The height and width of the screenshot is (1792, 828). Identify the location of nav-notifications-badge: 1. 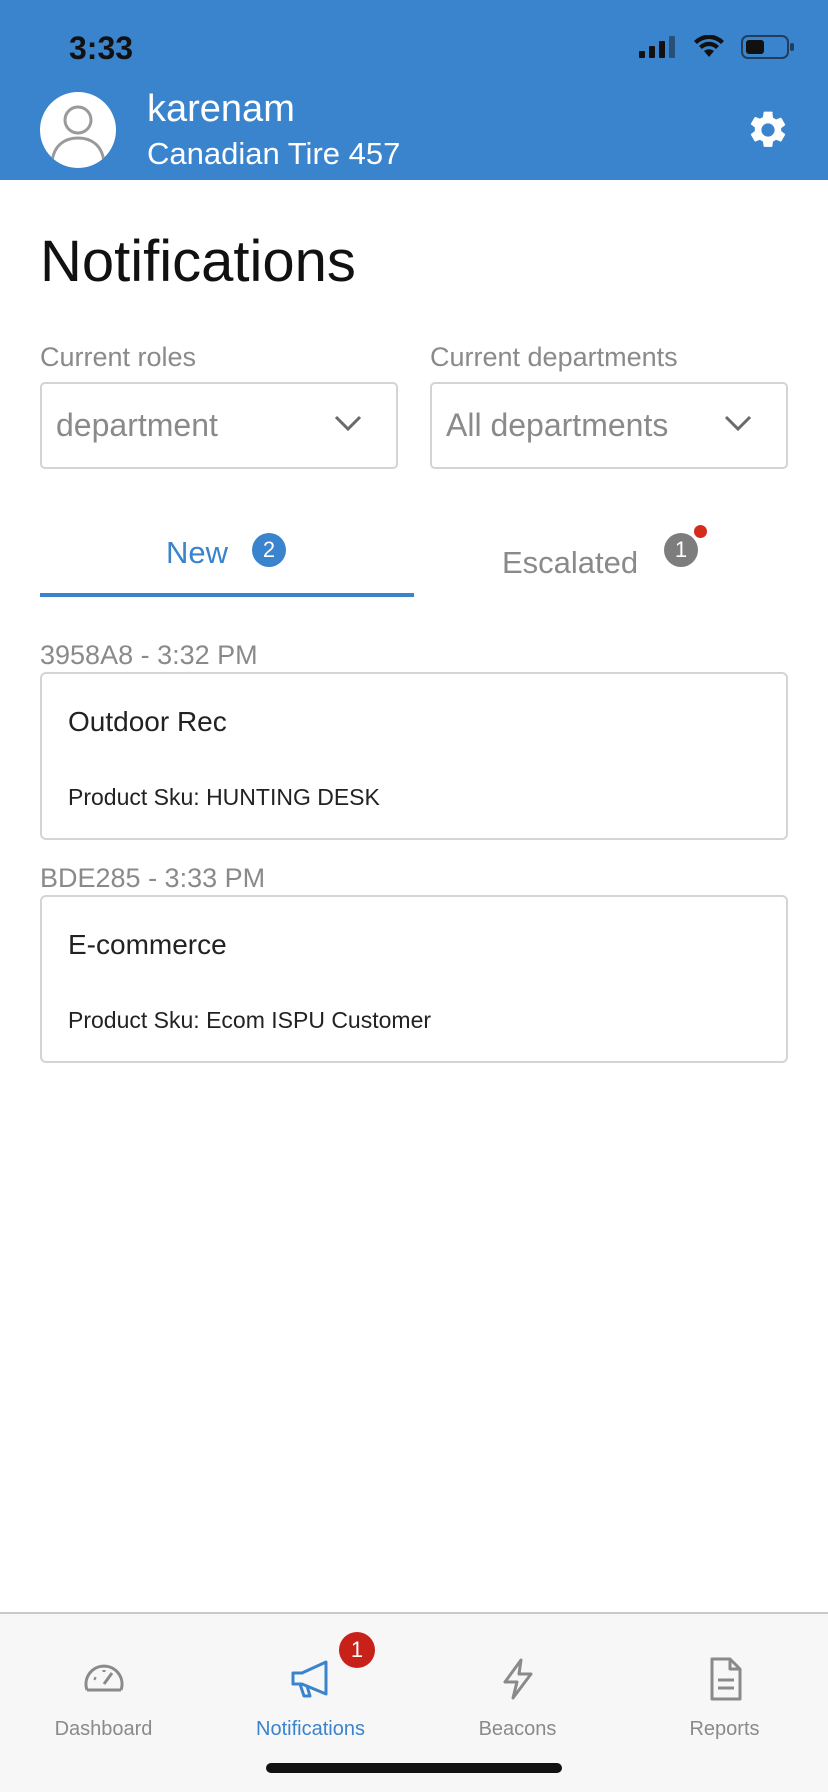
(357, 1650).